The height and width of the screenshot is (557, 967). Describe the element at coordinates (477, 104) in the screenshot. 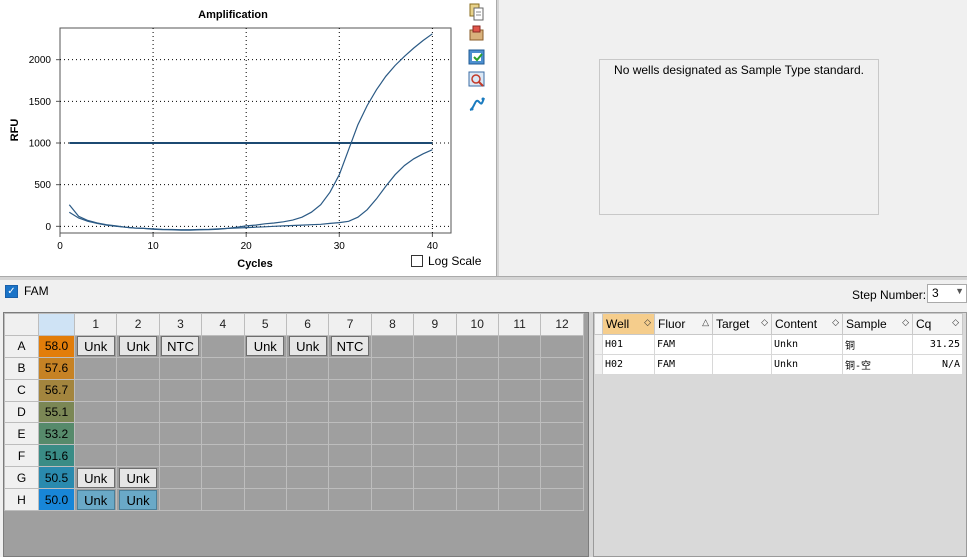

I see `curve-settings-icon` at that location.